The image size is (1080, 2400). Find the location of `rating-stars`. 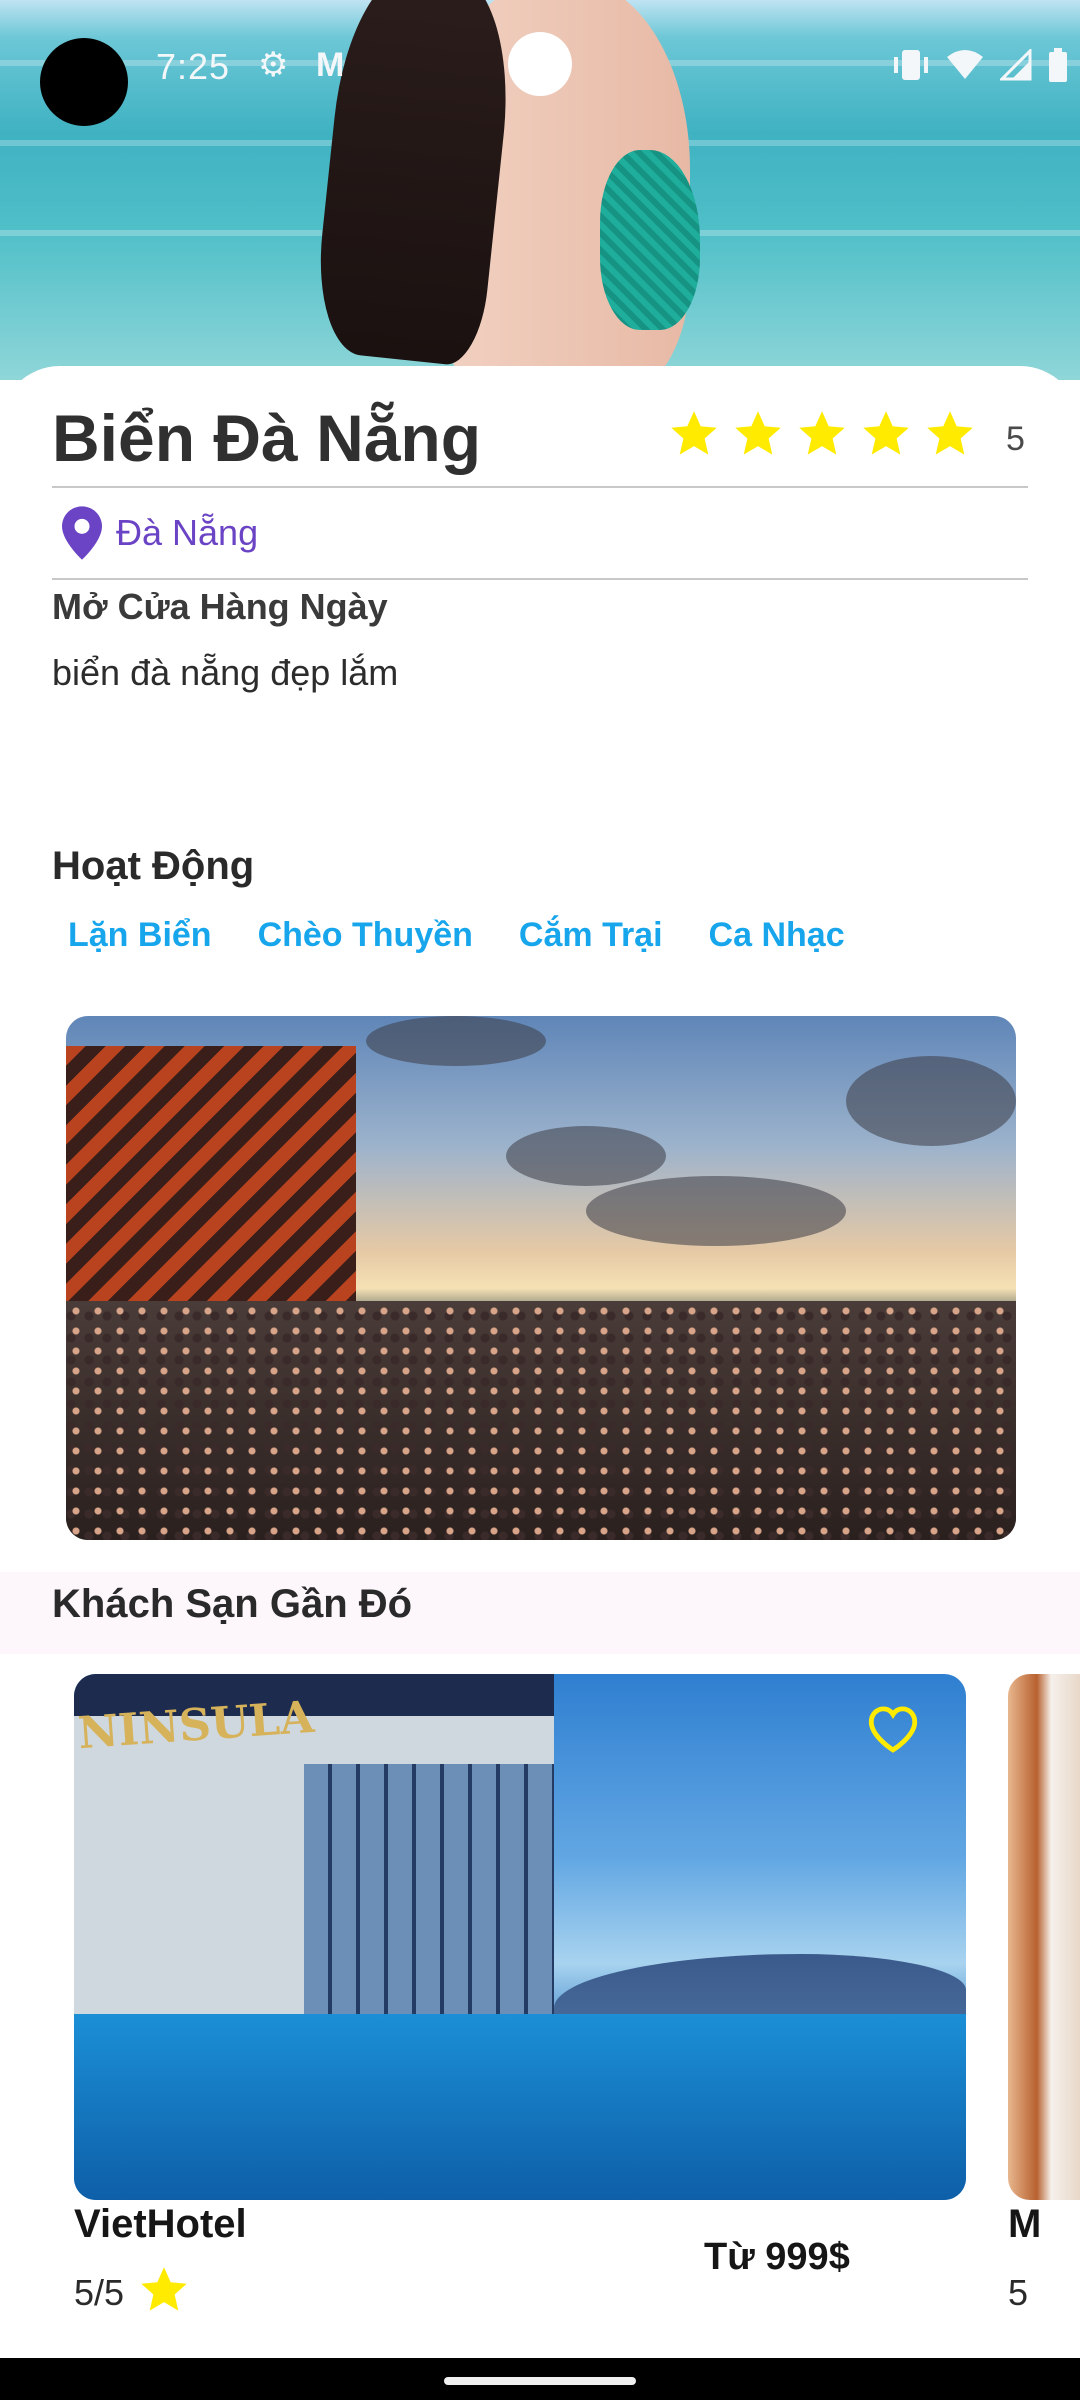

rating-stars is located at coordinates (822, 434).